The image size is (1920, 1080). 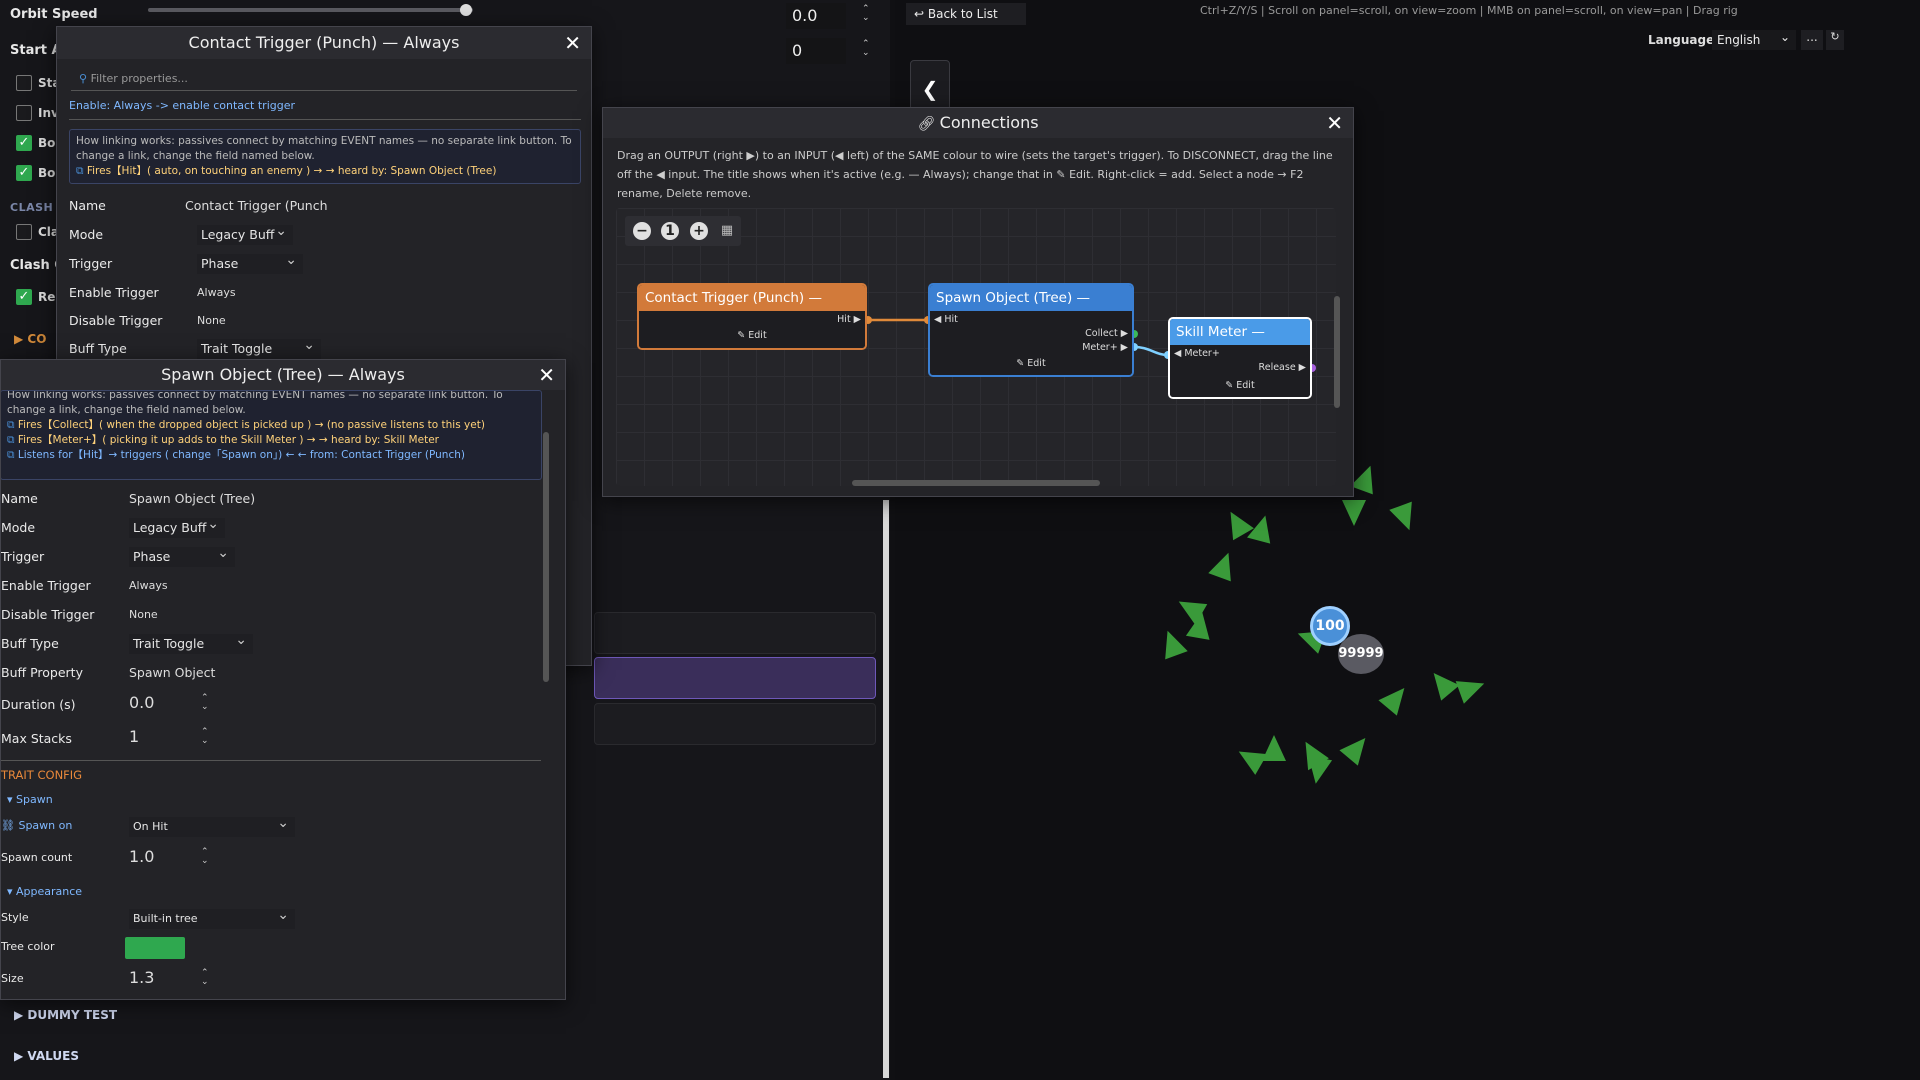 What do you see at coordinates (1106, 333) in the screenshot?
I see `port-output-collect: Collect ▶` at bounding box center [1106, 333].